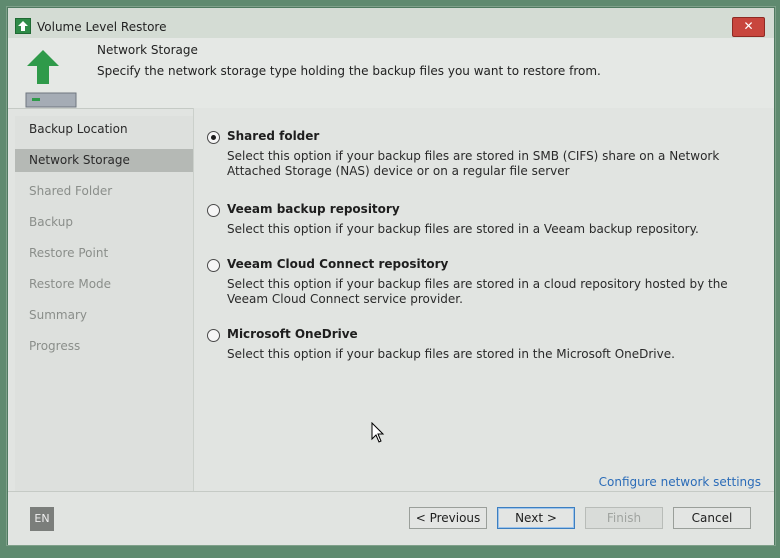 The width and height of the screenshot is (780, 558). Describe the element at coordinates (748, 27) in the screenshot. I see `close-button: ✕` at that location.